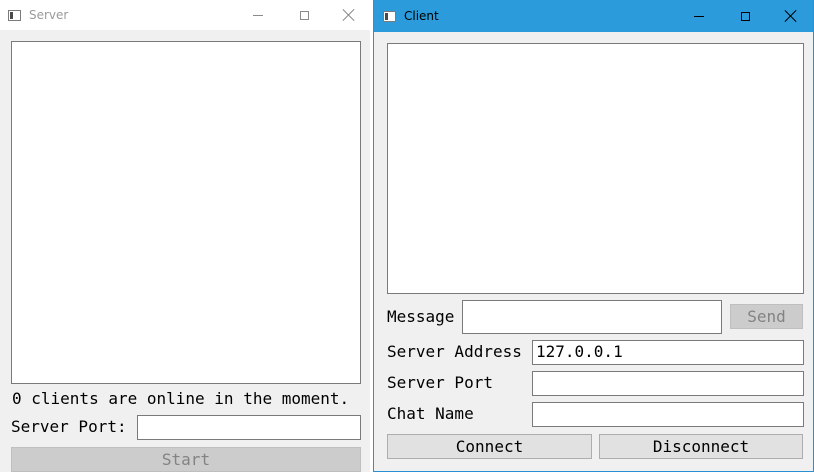 The width and height of the screenshot is (814, 472). What do you see at coordinates (181, 398) in the screenshot?
I see `server-status-text: 0 clients are online in the moment.` at bounding box center [181, 398].